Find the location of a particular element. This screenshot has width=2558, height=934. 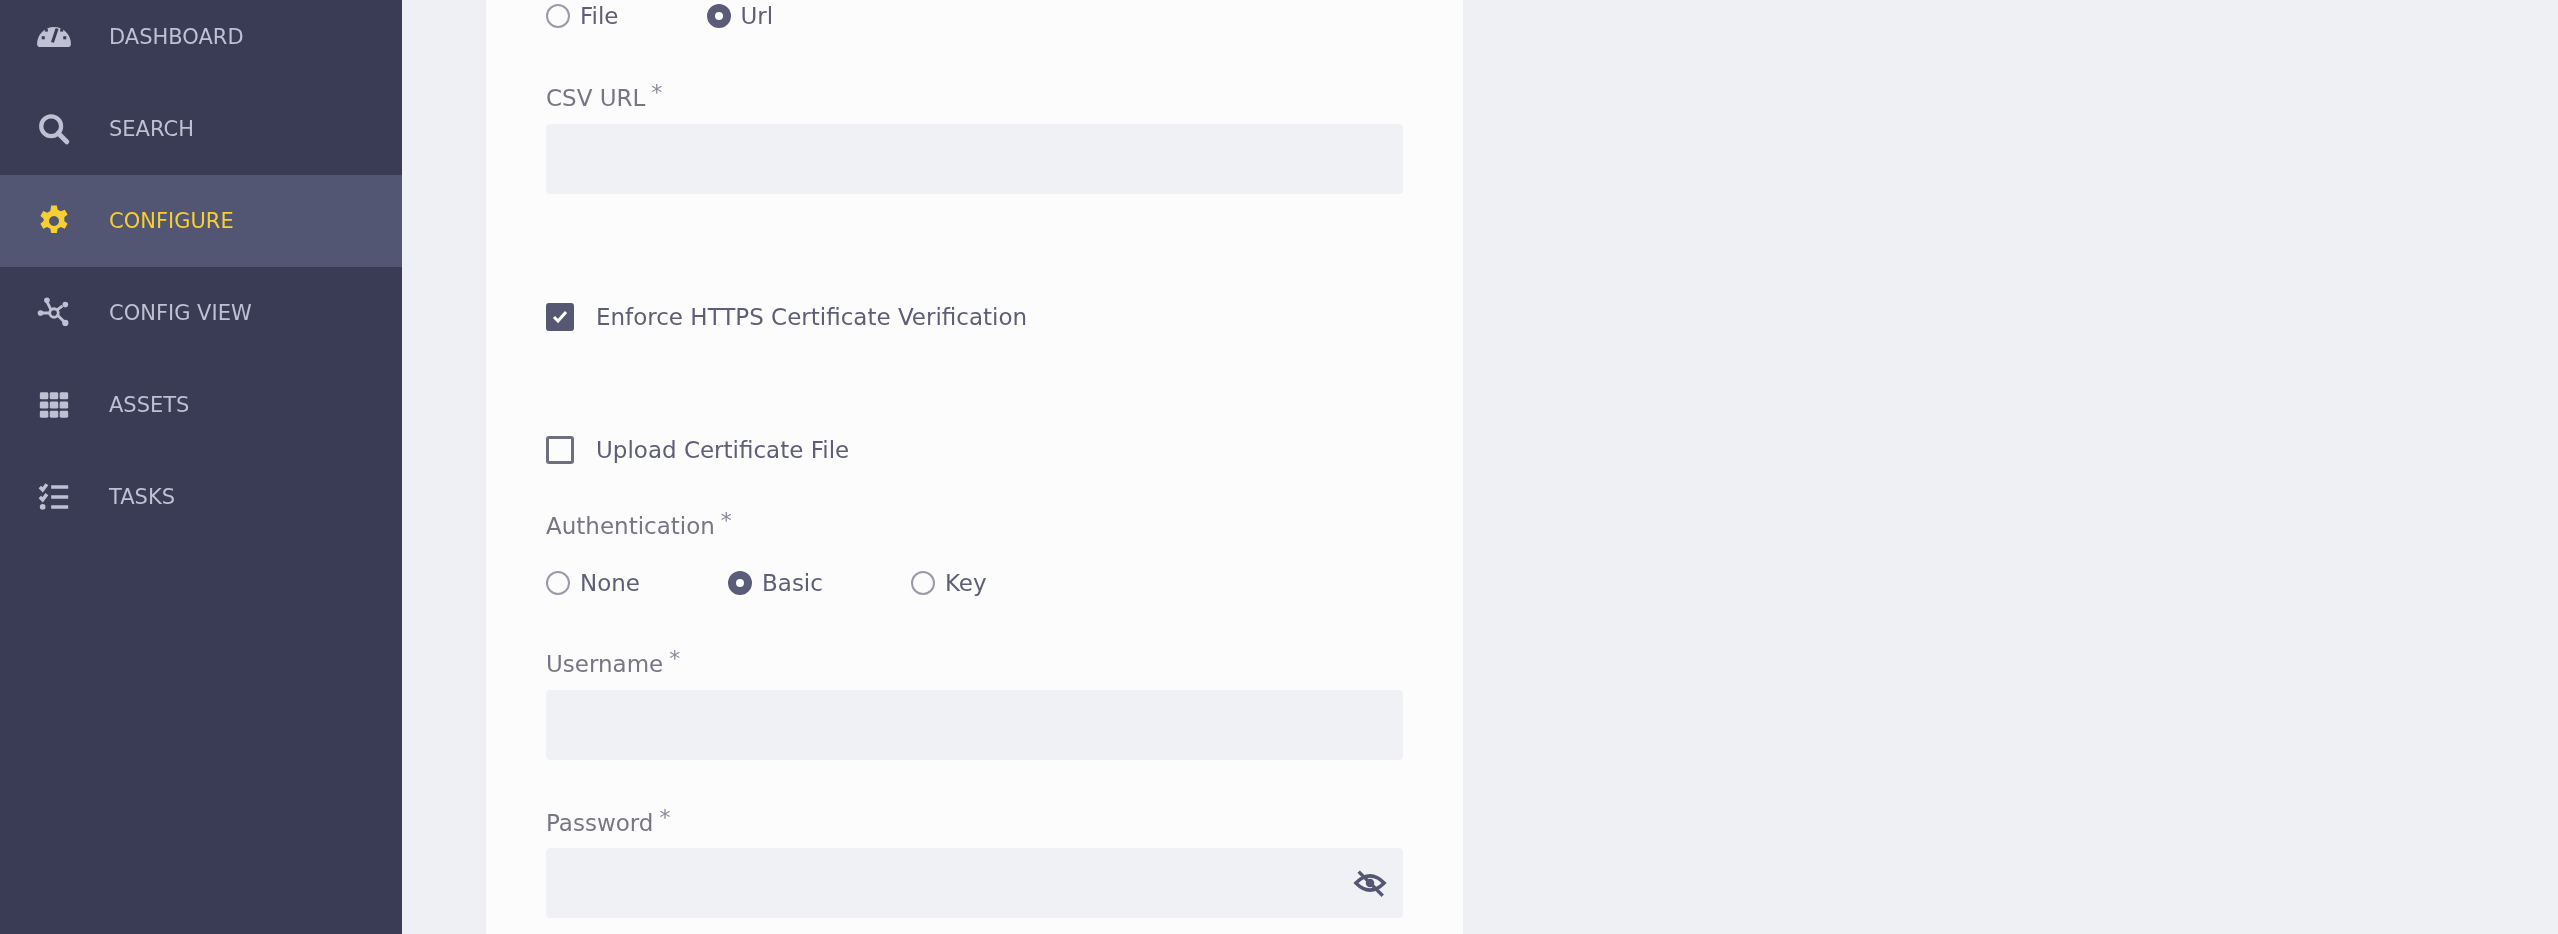

radio-label: Key is located at coordinates (965, 583).